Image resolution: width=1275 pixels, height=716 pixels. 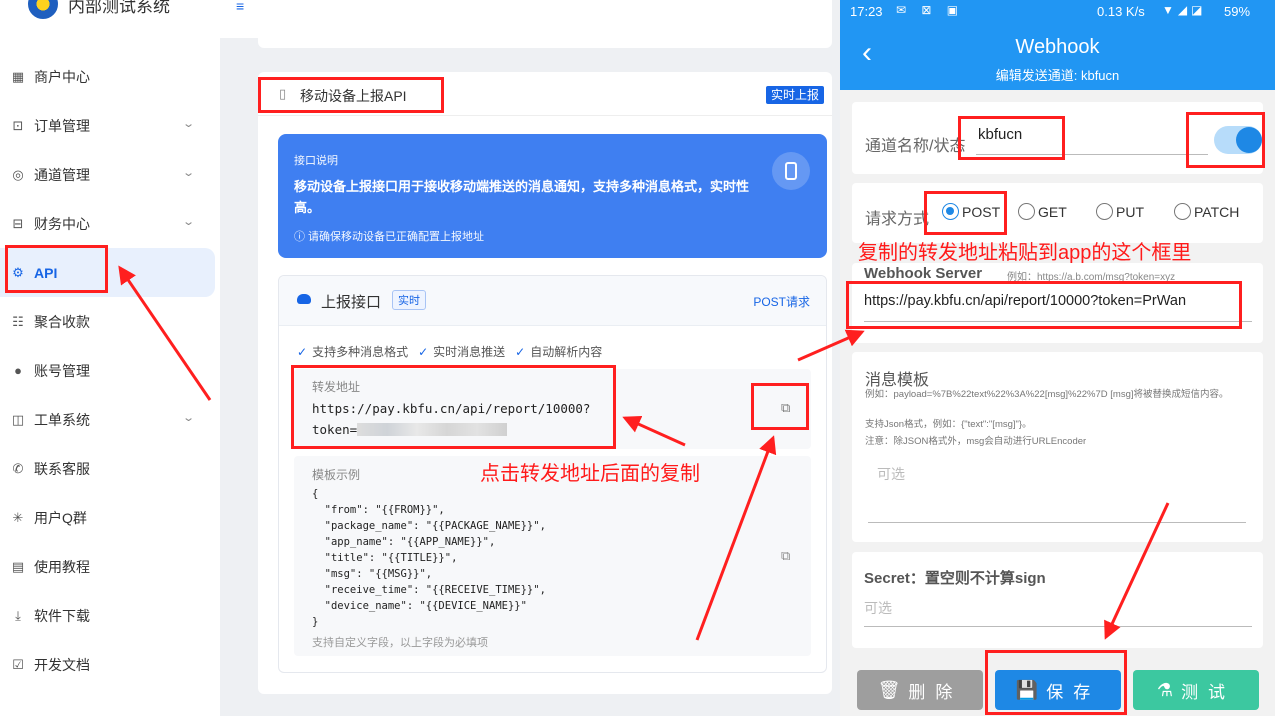 I want to click on cloud-upload-icon, so click(x=304, y=299).